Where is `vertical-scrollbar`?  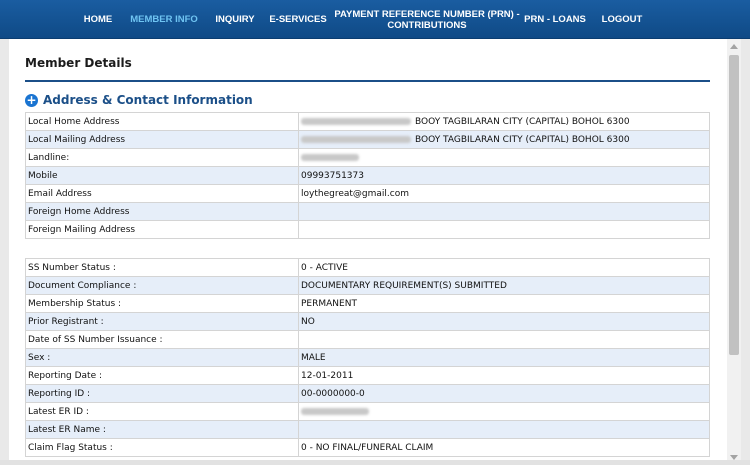
vertical-scrollbar is located at coordinates (734, 252).